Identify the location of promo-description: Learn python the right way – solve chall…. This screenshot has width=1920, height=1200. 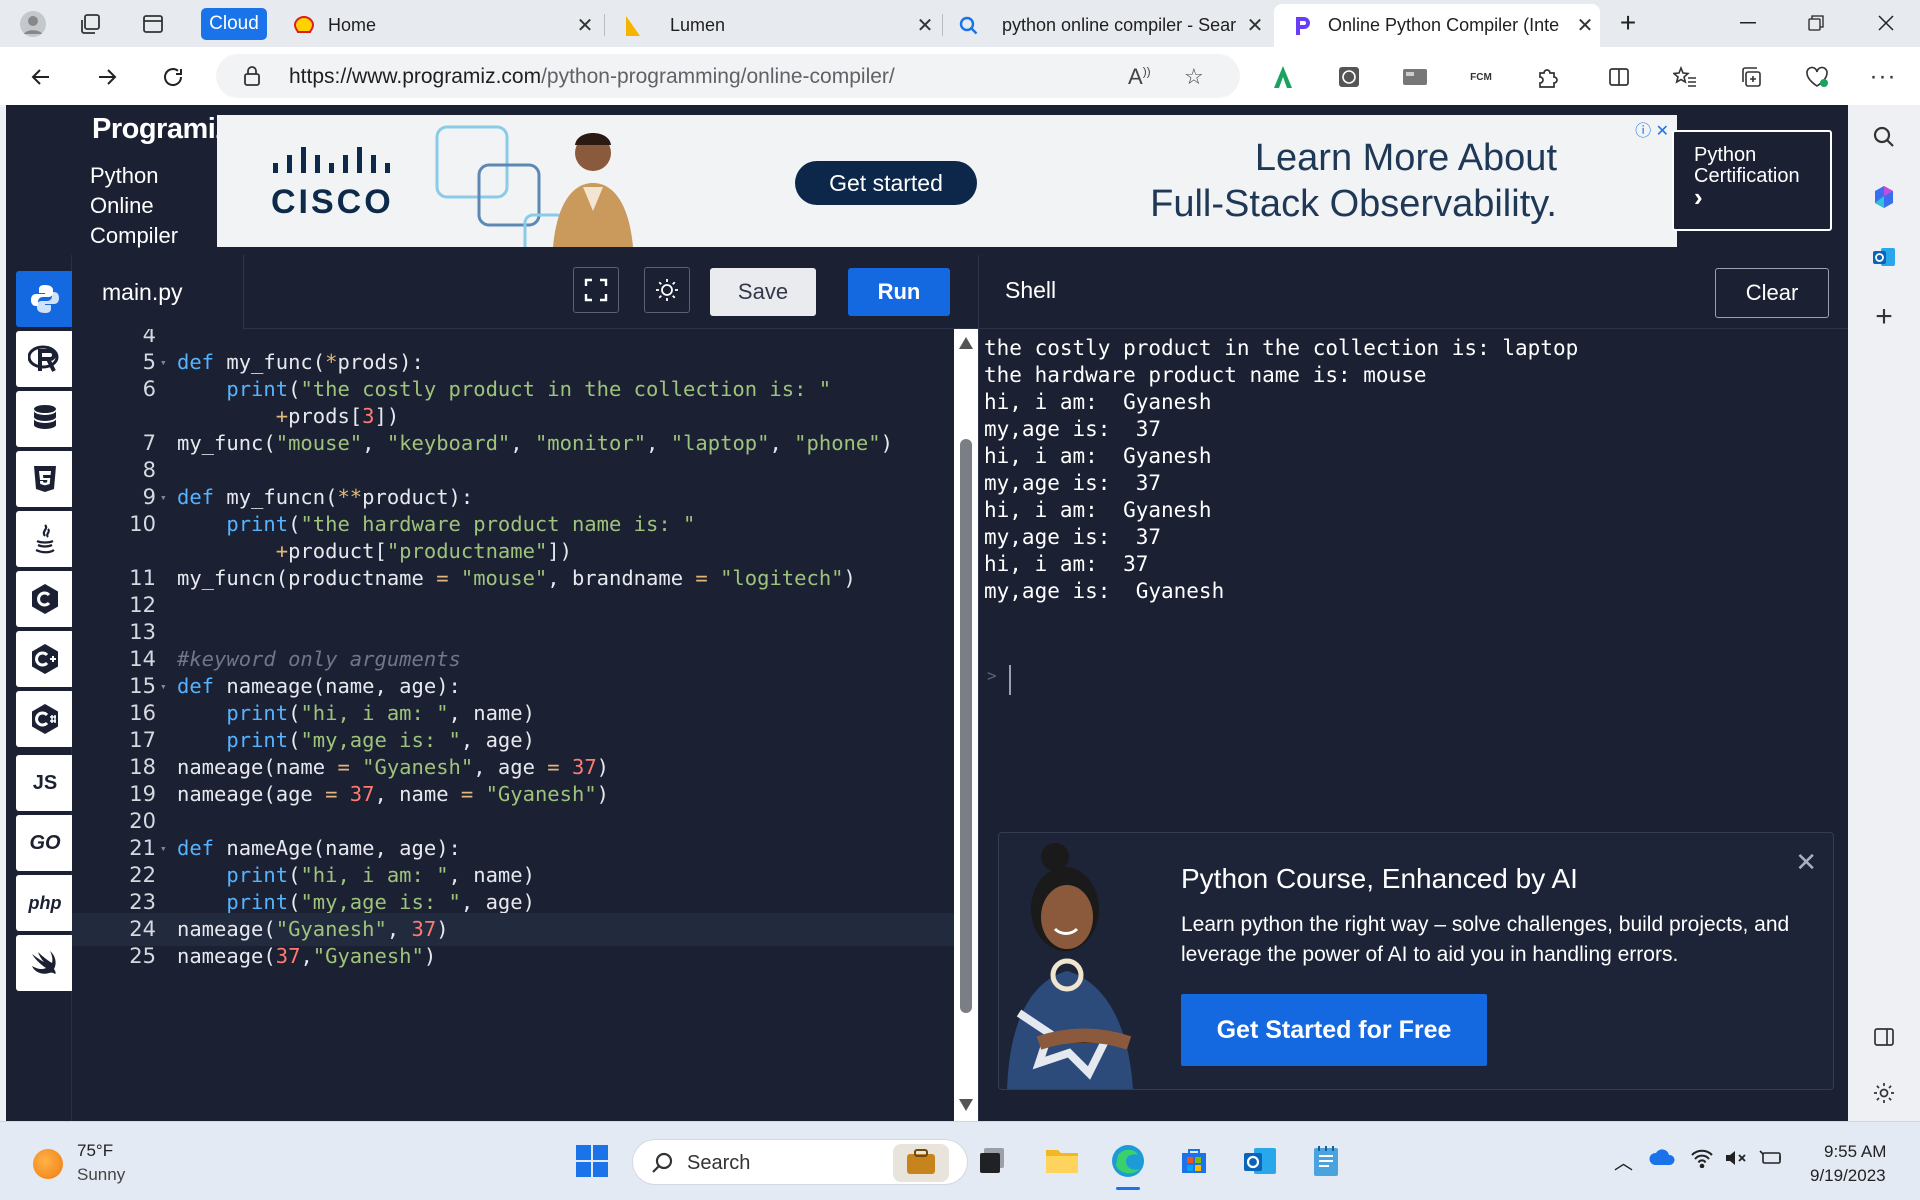
(1485, 939).